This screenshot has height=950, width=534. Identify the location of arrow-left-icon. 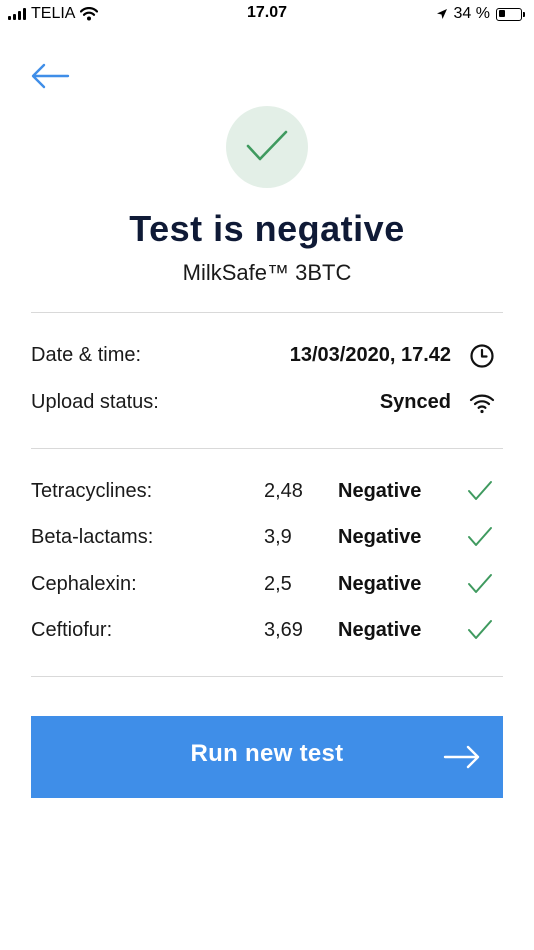
(50, 76).